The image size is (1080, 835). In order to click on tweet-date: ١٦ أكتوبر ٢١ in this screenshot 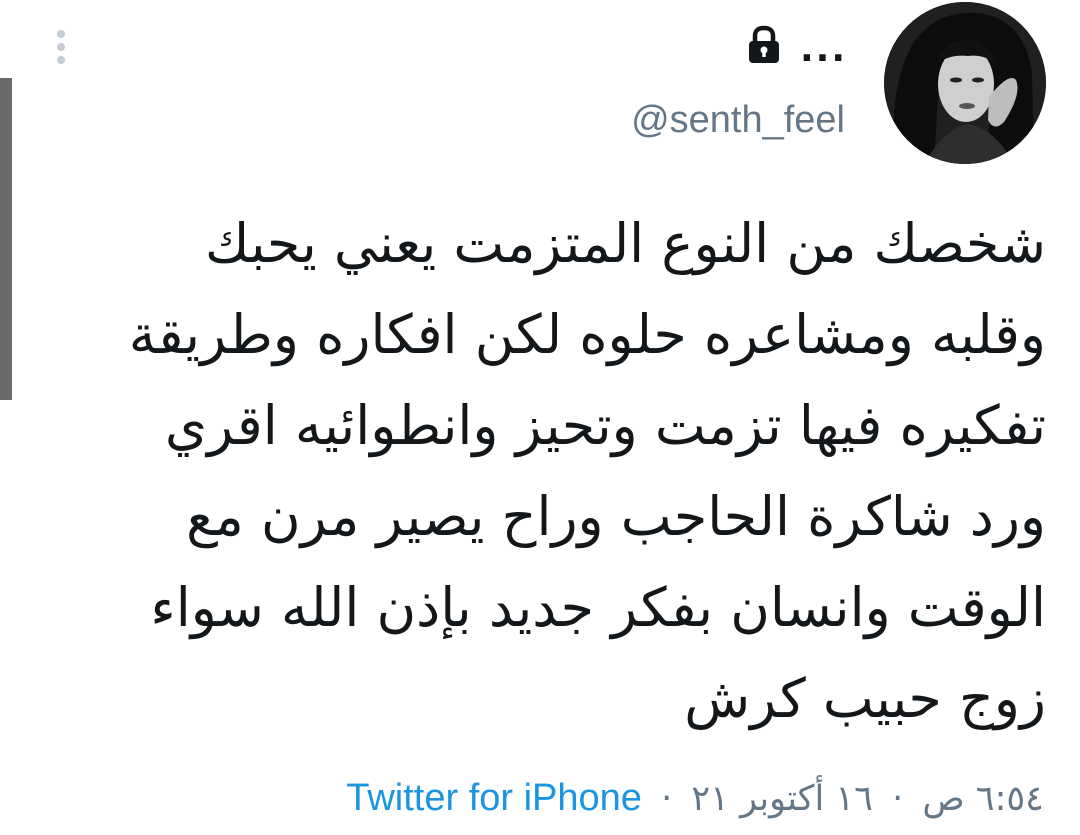, I will do `click(782, 799)`.